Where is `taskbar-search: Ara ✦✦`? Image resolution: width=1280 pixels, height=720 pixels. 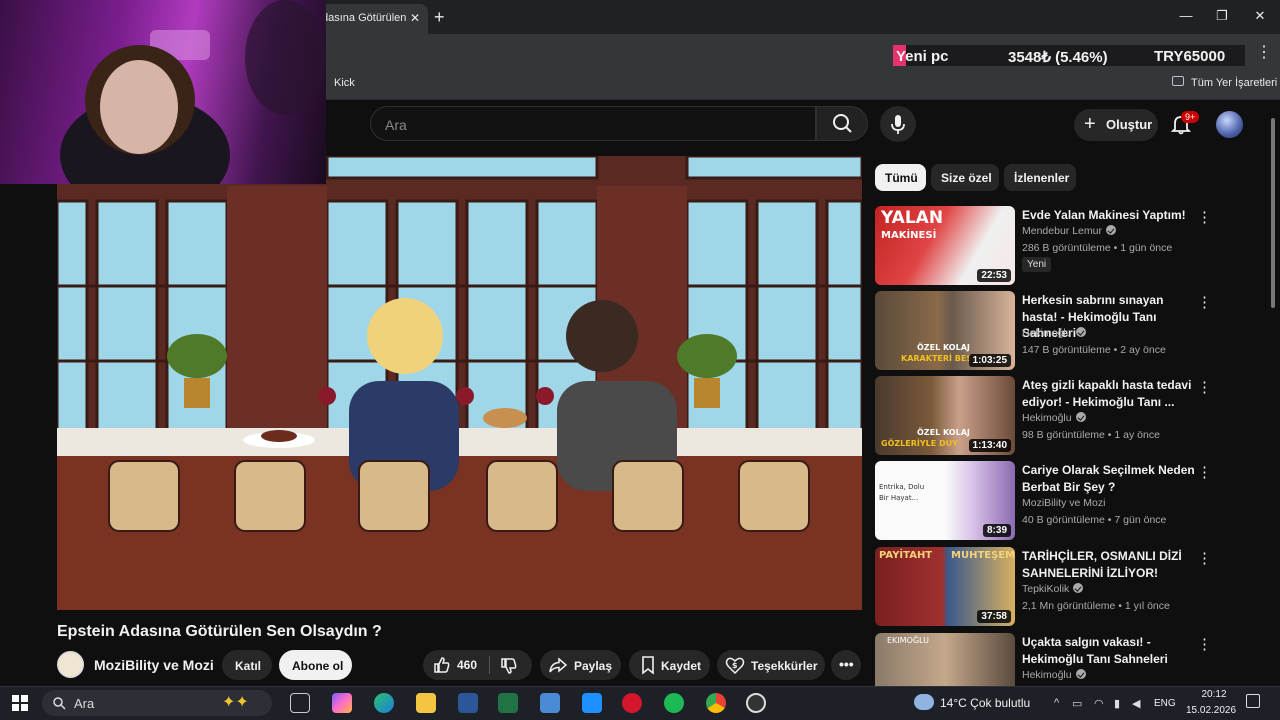 taskbar-search: Ara ✦✦ is located at coordinates (157, 703).